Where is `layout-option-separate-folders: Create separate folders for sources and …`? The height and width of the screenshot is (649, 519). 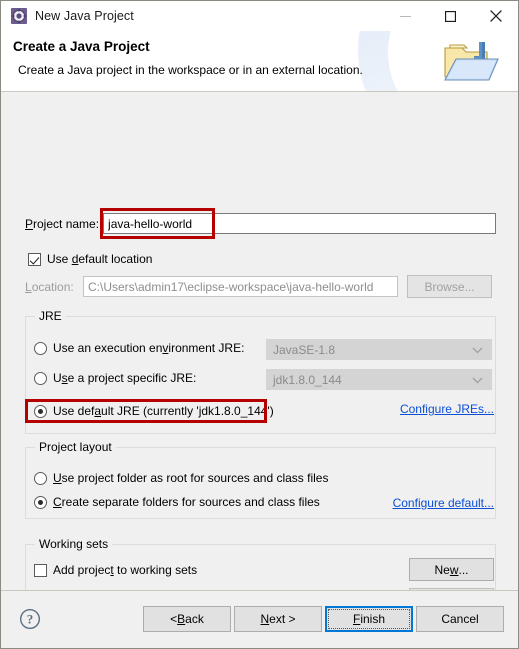
layout-option-separate-folders: Create separate folders for sources and … is located at coordinates (177, 502).